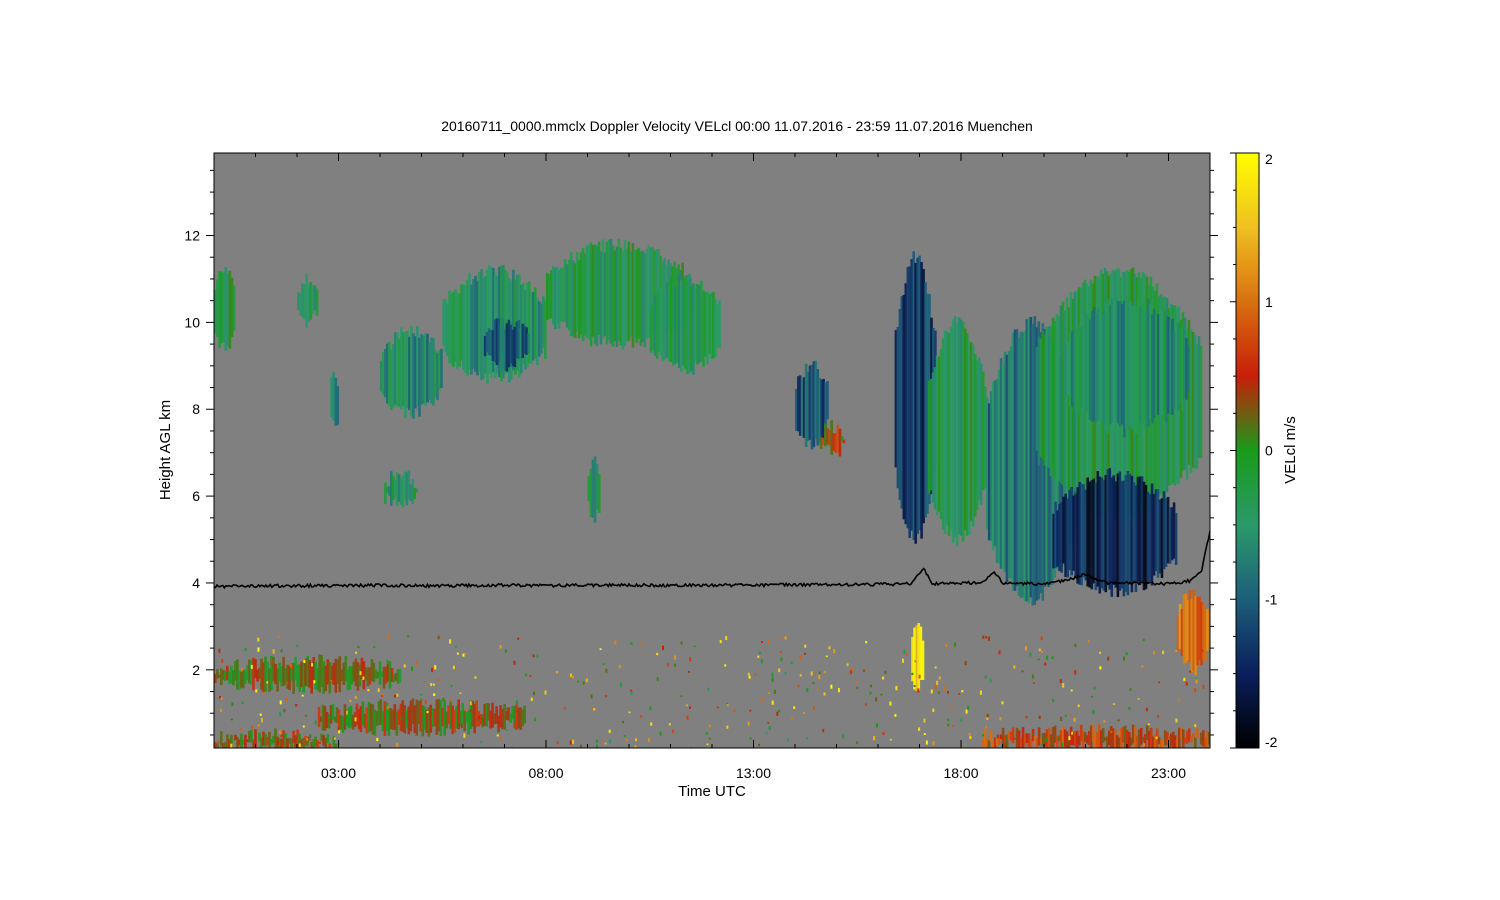 Image resolution: width=1500 pixels, height=900 pixels. Describe the element at coordinates (753, 773) in the screenshot. I see `x-tick-label: 13:00` at that location.